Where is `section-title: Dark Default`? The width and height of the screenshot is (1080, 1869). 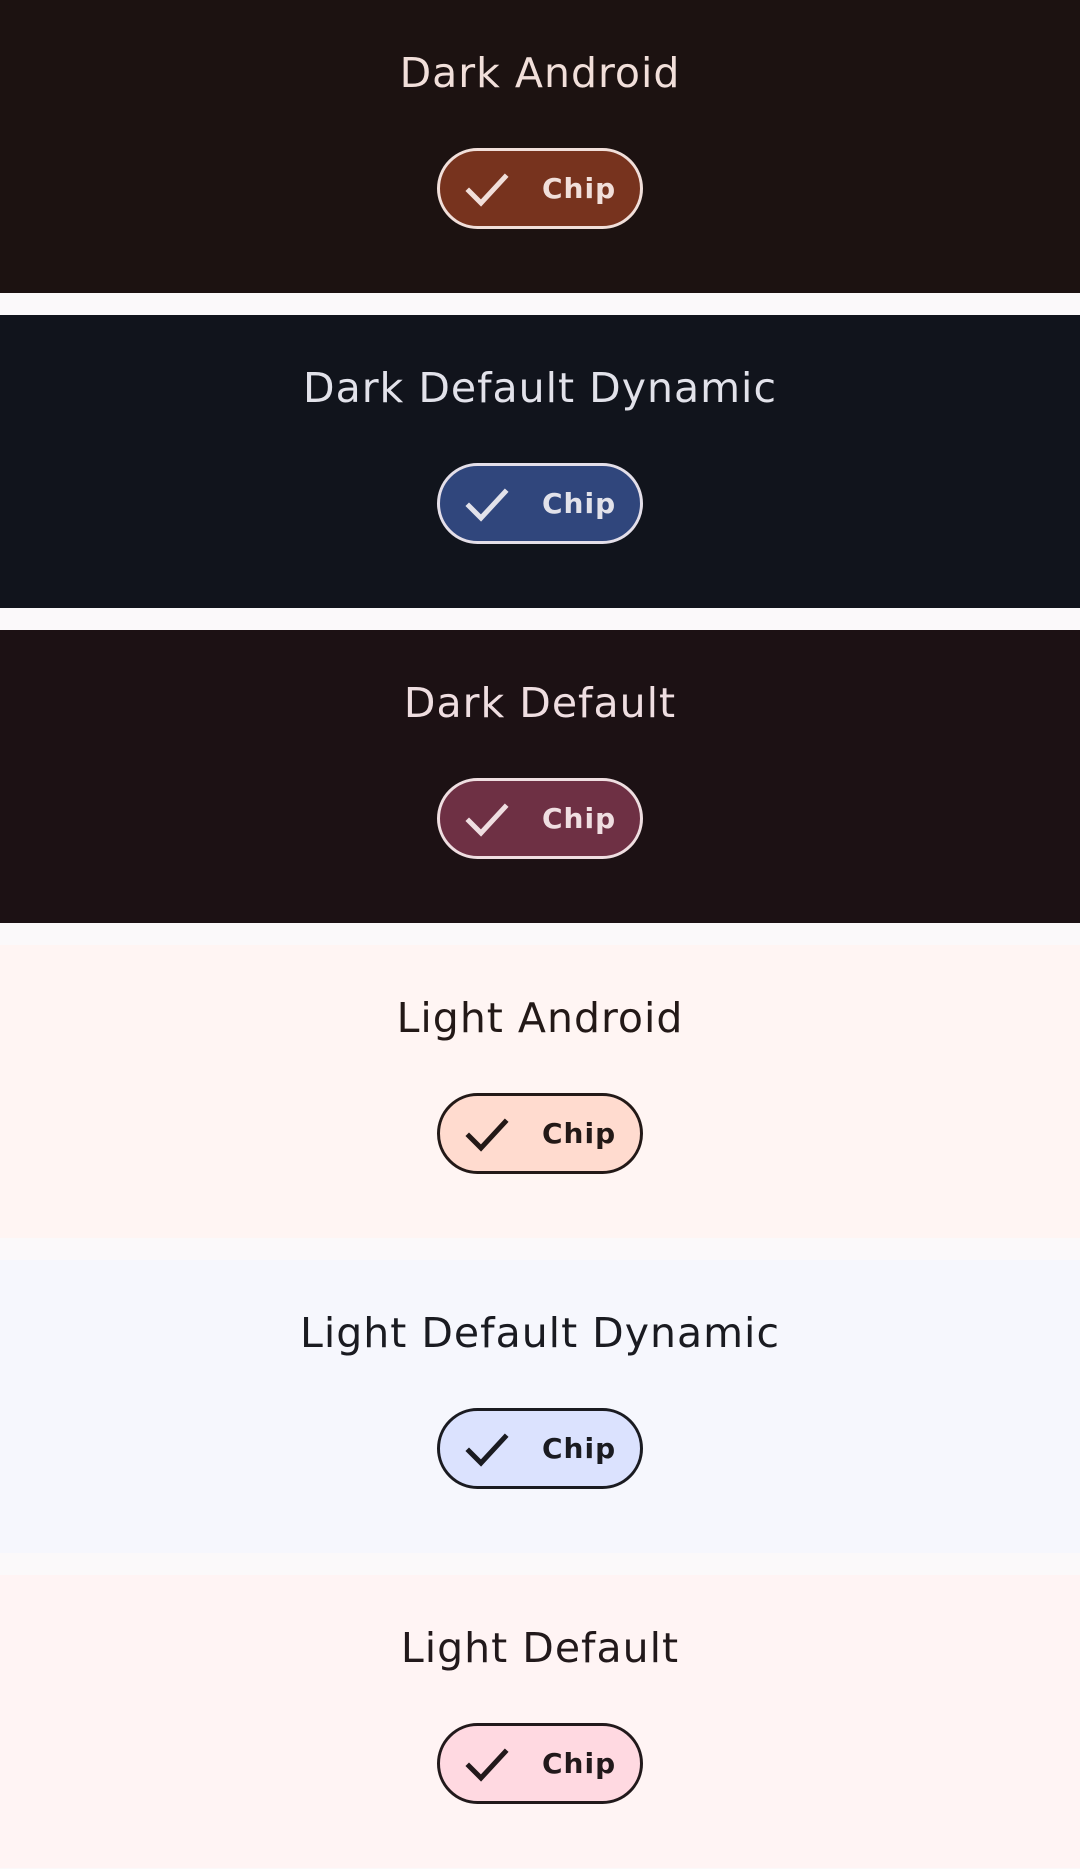
section-title: Dark Default is located at coordinates (540, 703).